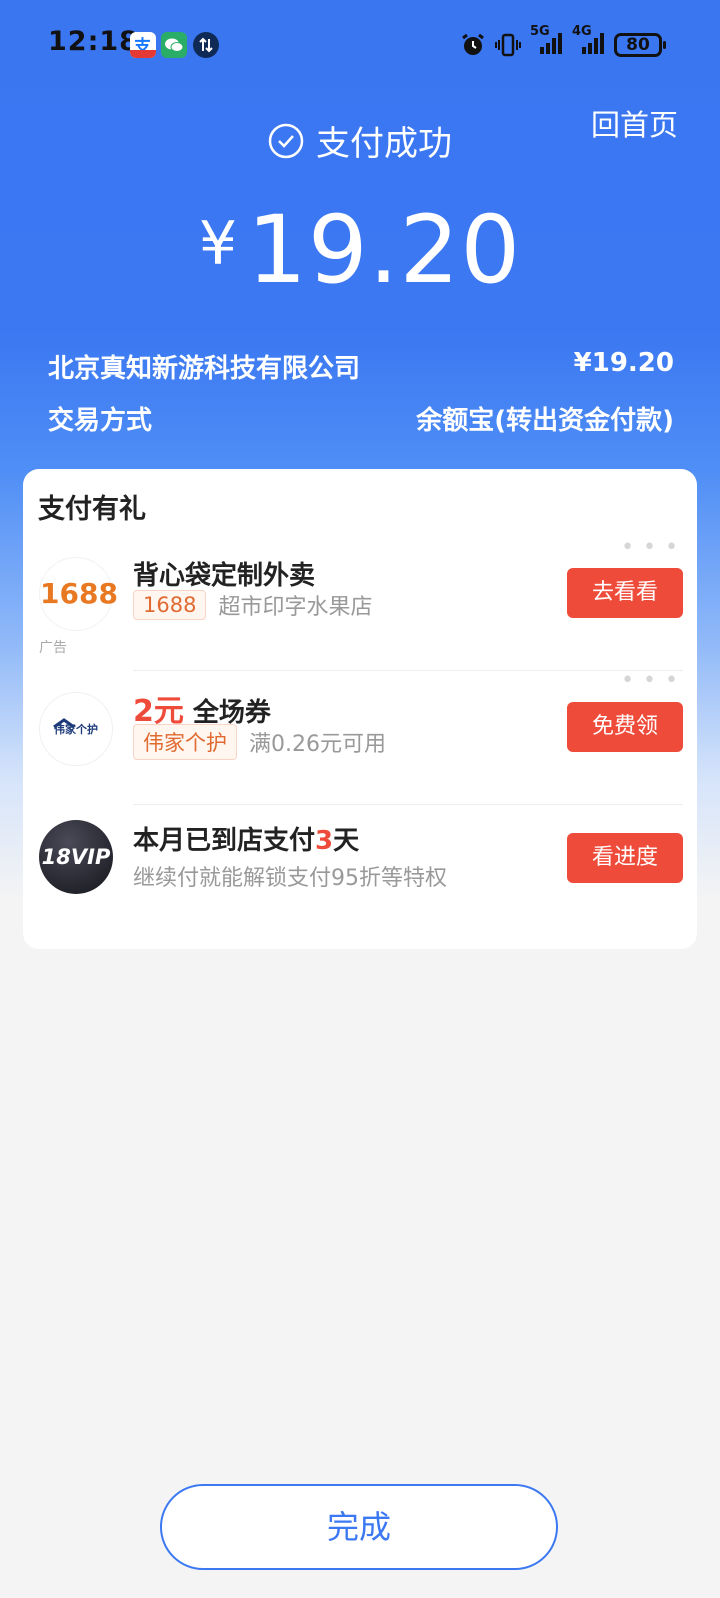 The image size is (720, 1598). What do you see at coordinates (317, 744) in the screenshot?
I see `item-desc: 满0.26元可用` at bounding box center [317, 744].